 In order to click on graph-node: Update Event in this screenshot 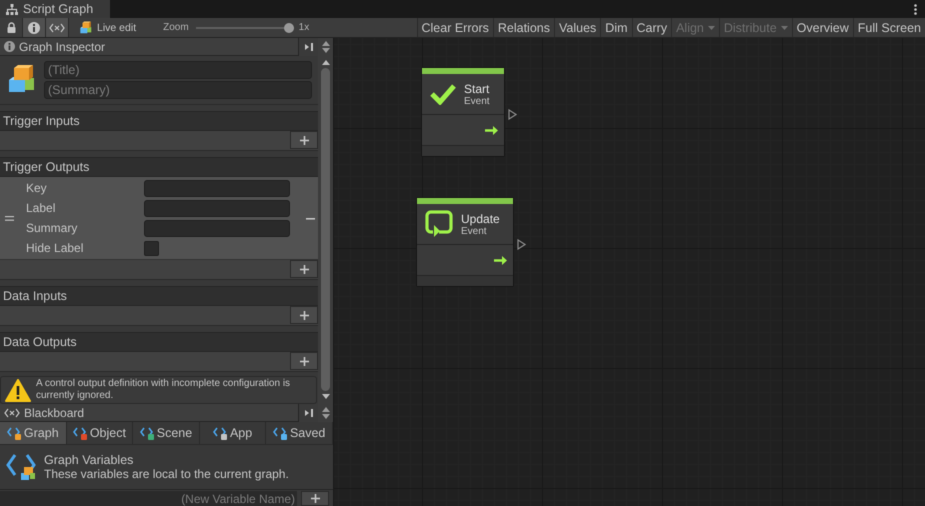, I will do `click(465, 242)`.